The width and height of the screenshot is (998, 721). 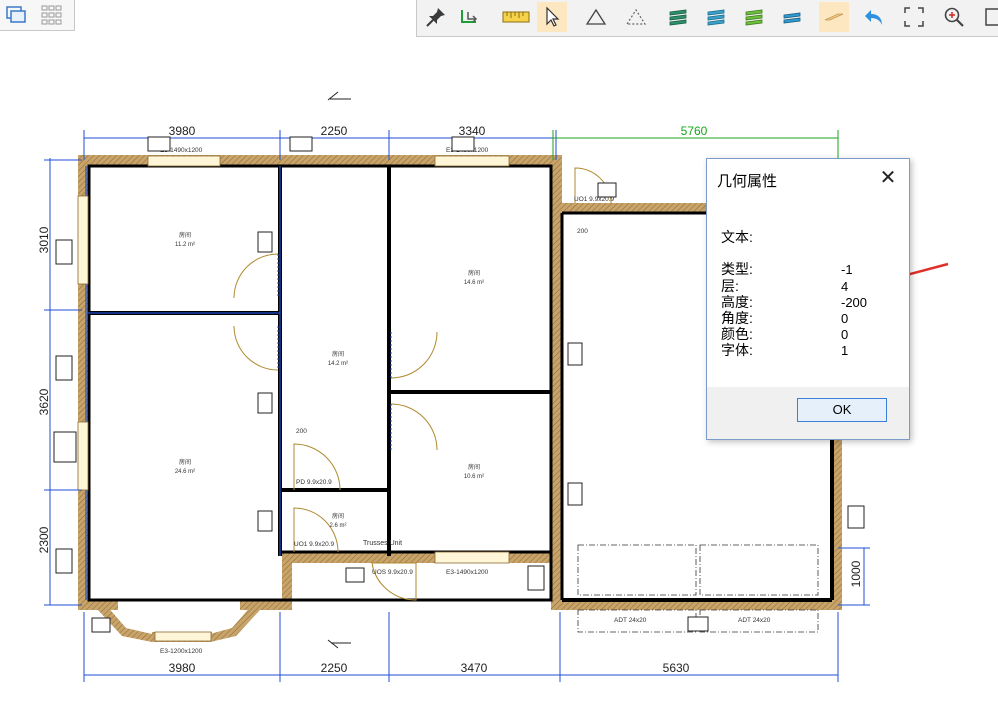 I want to click on prop-label-layer: 层:, so click(x=730, y=286).